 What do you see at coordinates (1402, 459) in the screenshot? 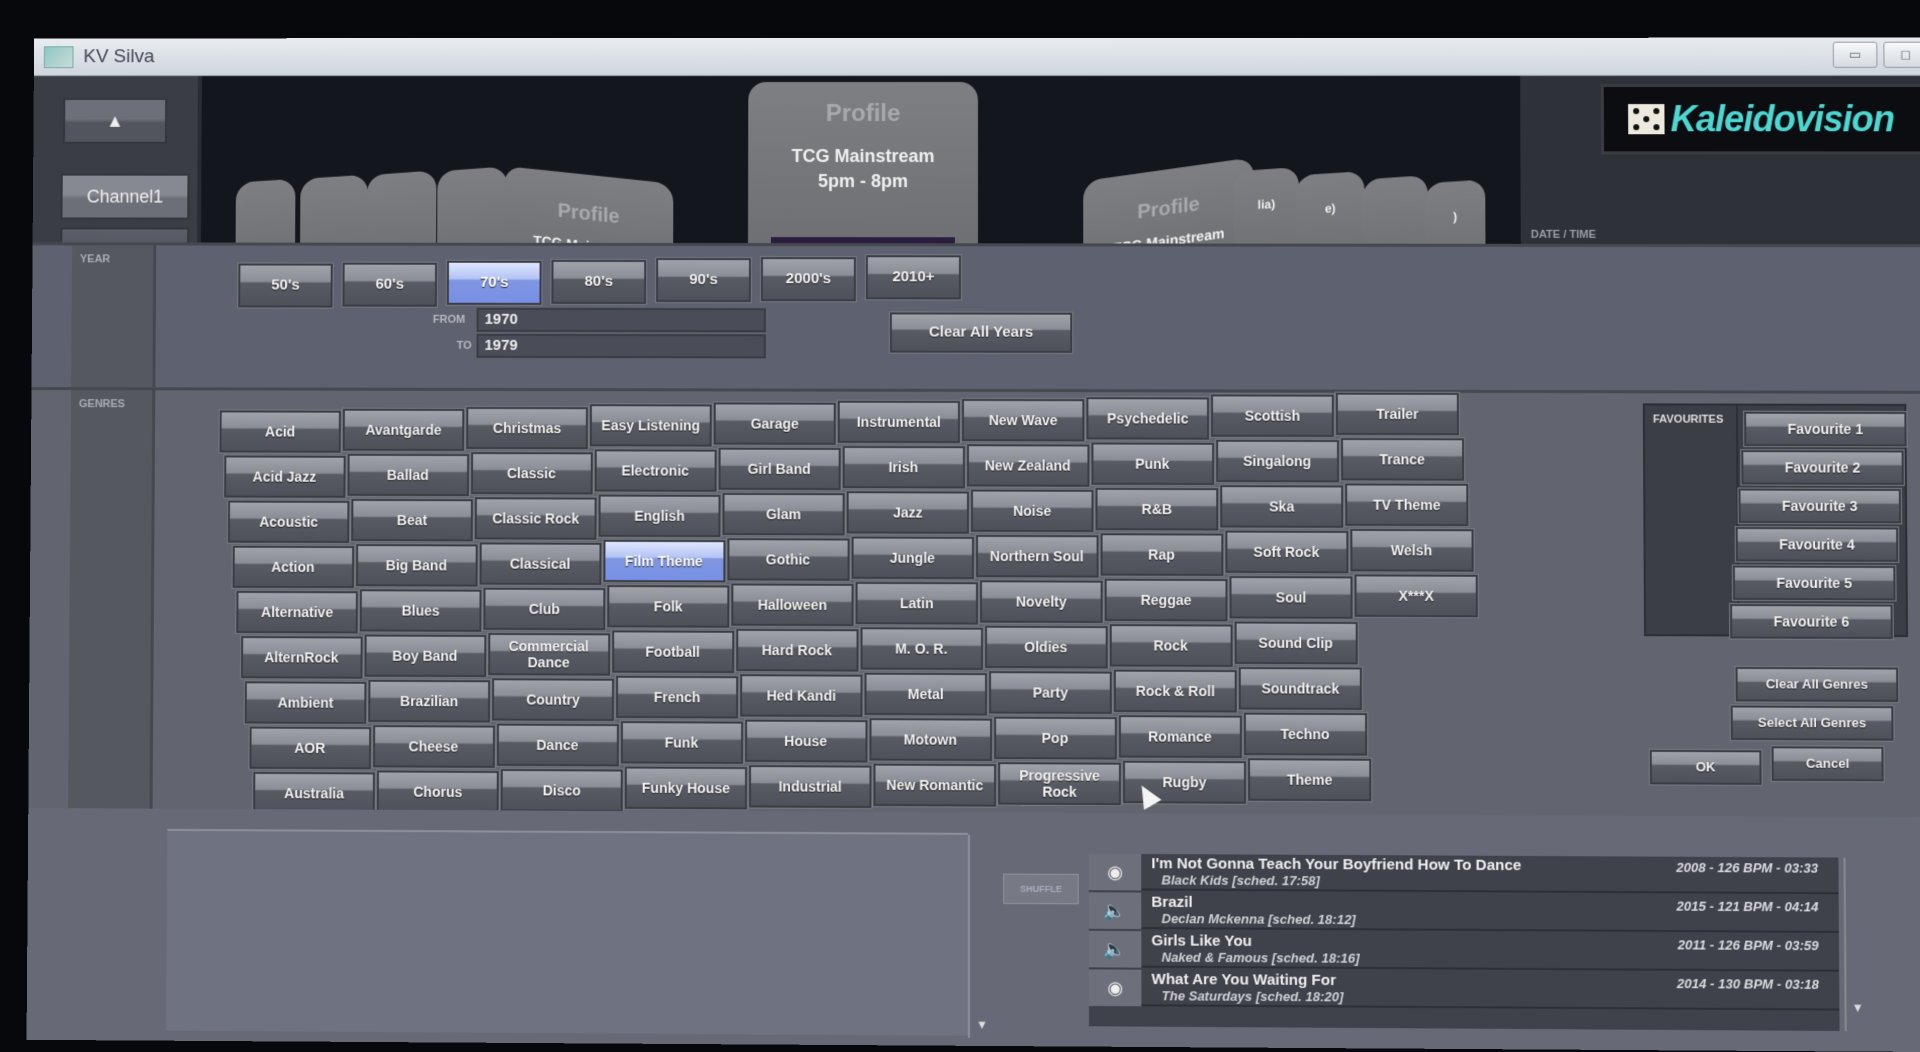
I see `genre-button: Trance` at bounding box center [1402, 459].